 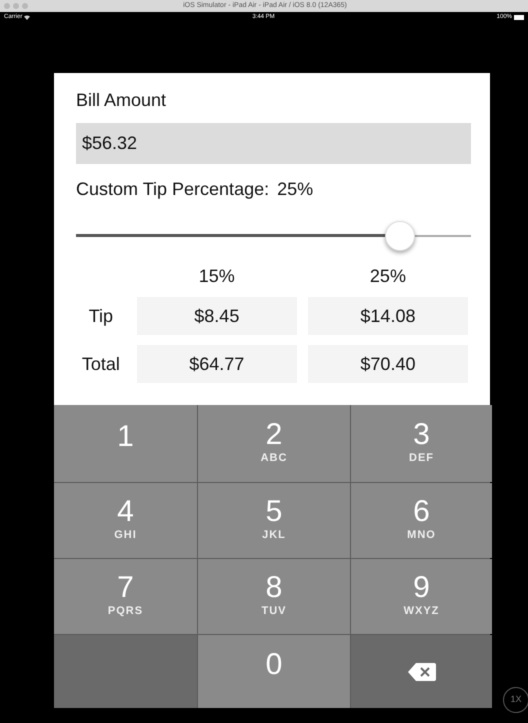 I want to click on table-cell: $64.77, so click(x=216, y=364).